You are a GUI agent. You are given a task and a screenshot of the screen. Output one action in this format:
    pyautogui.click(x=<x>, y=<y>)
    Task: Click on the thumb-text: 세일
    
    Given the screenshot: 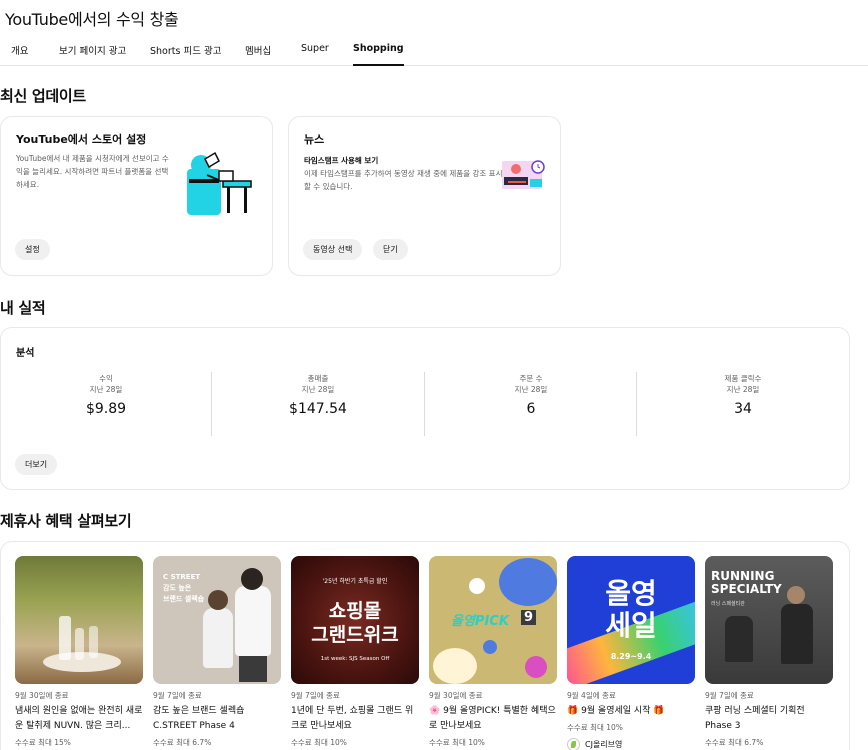 What is the action you would take?
    pyautogui.click(x=631, y=625)
    